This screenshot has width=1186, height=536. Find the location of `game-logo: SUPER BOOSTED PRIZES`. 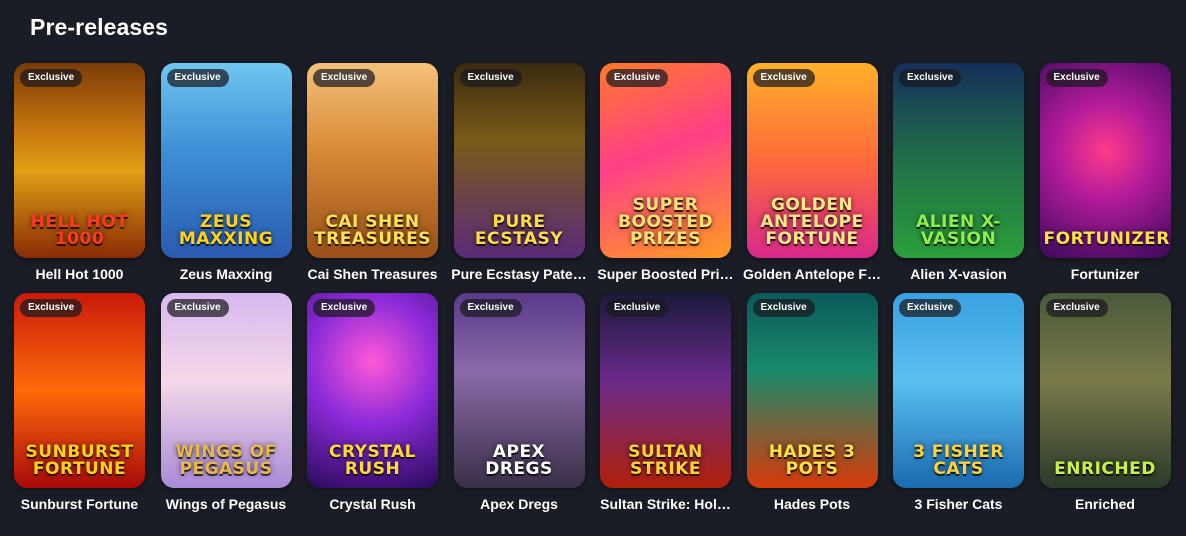

game-logo: SUPER BOOSTED PRIZES is located at coordinates (665, 222).